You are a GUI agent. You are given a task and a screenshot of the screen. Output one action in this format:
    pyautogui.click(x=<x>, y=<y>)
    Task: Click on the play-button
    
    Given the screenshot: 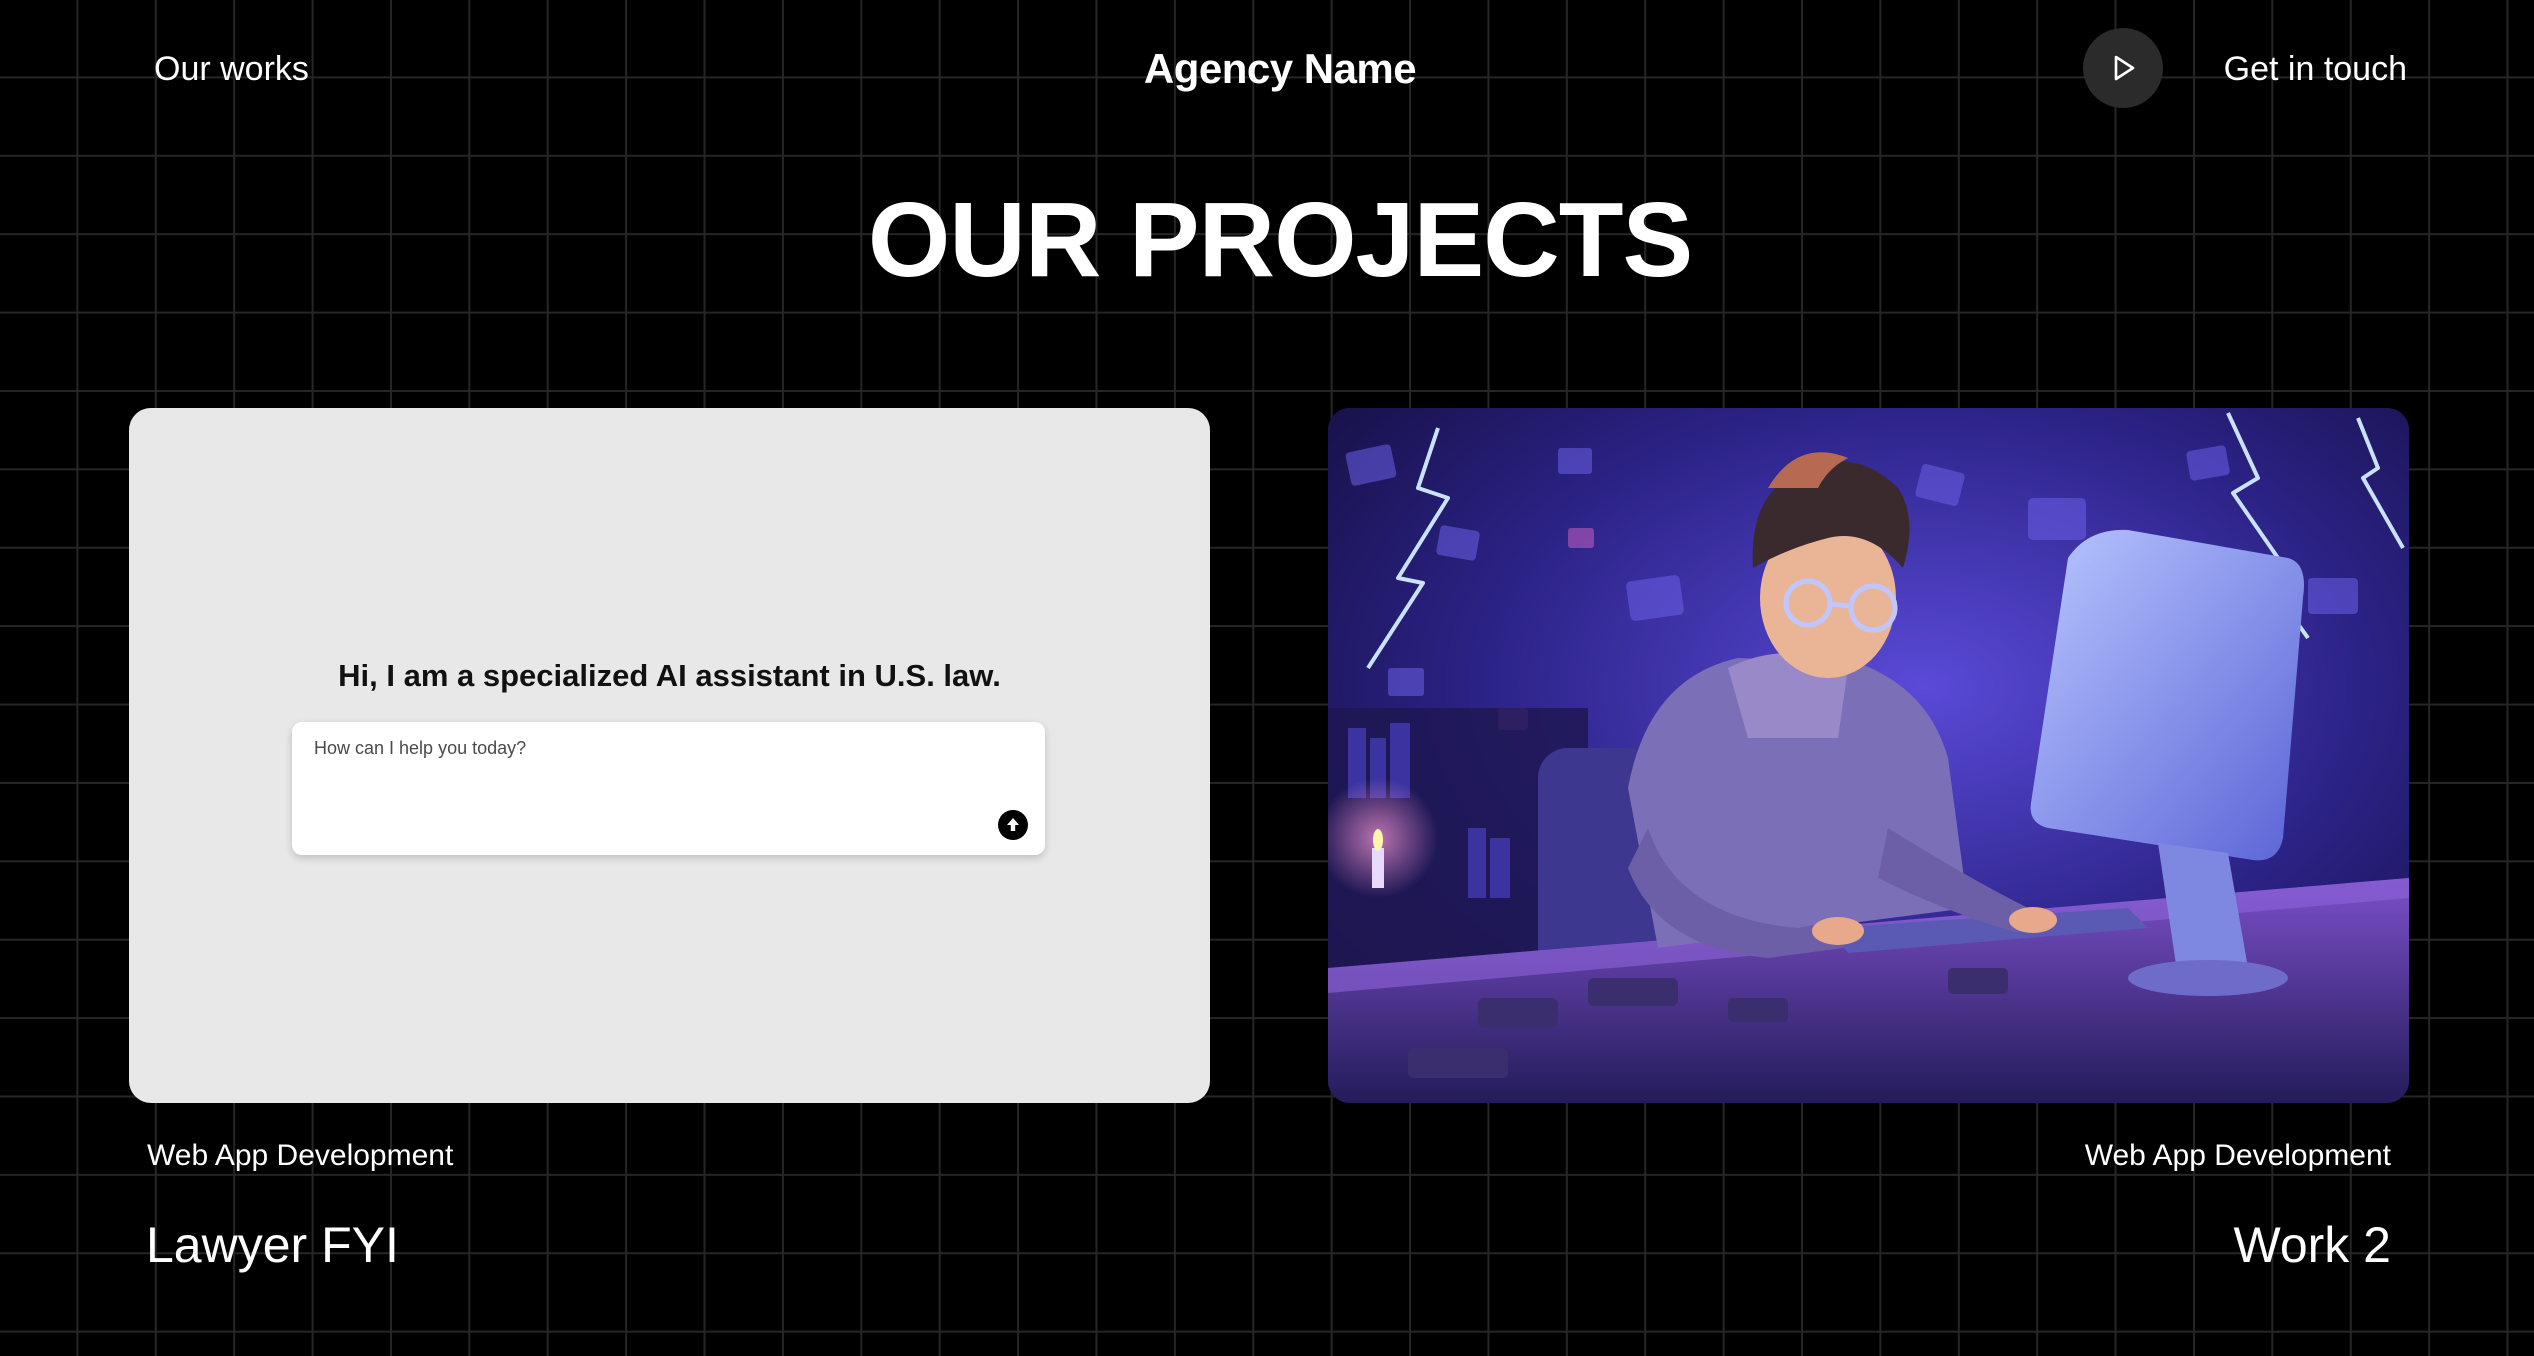 What is the action you would take?
    pyautogui.click(x=2123, y=68)
    